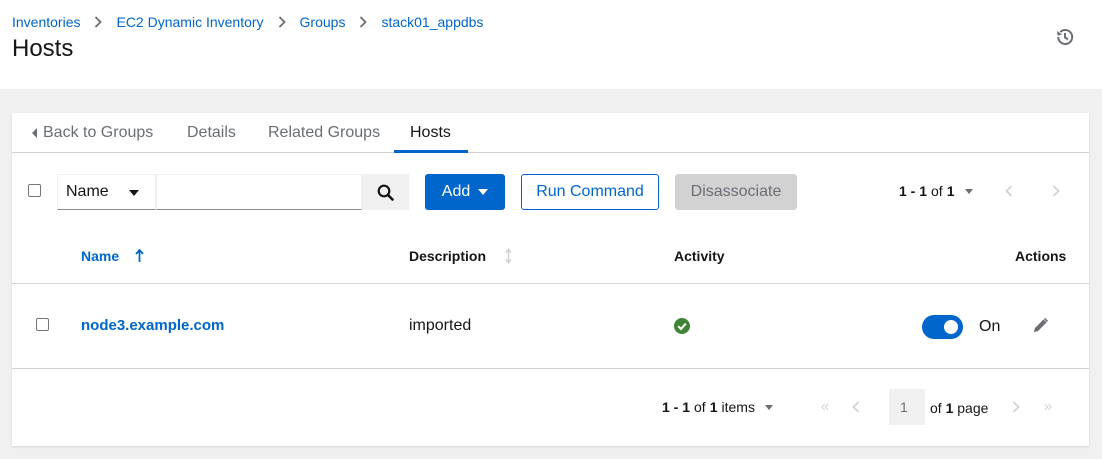 The image size is (1102, 459). I want to click on disassociate-label: Disassociate, so click(736, 191).